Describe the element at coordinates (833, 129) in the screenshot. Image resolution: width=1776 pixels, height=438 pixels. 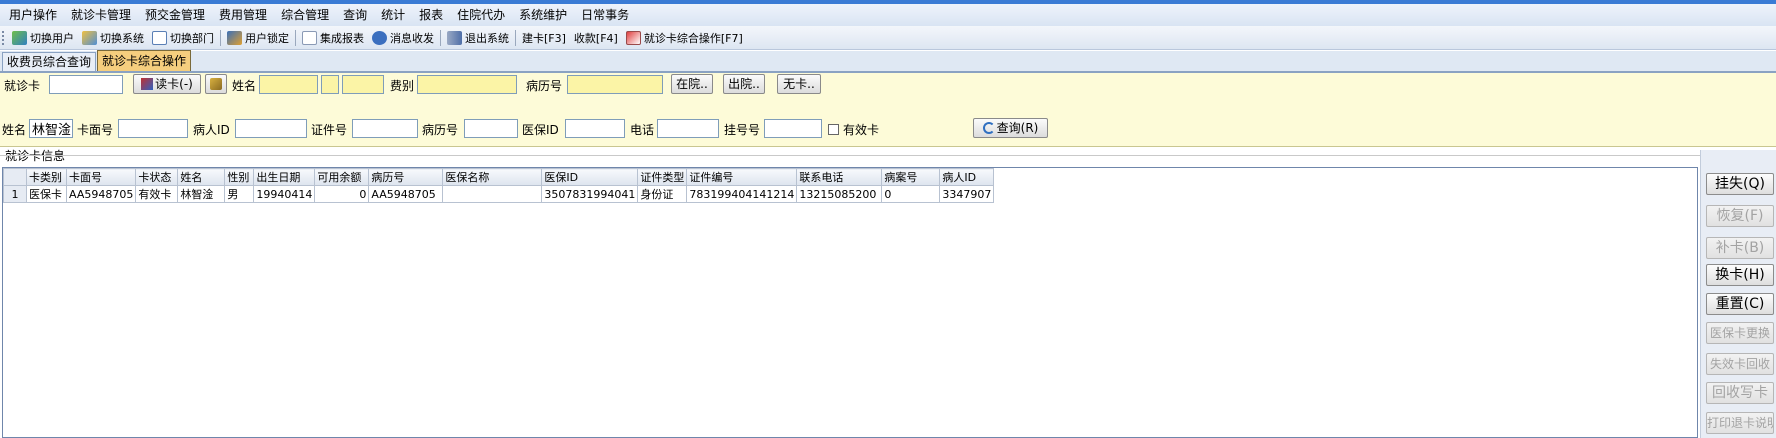
I see `valid-card-checkbox` at that location.